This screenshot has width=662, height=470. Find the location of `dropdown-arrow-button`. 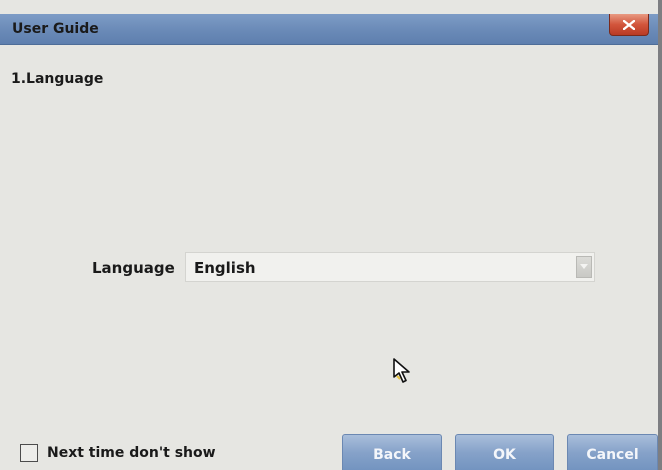

dropdown-arrow-button is located at coordinates (584, 267).